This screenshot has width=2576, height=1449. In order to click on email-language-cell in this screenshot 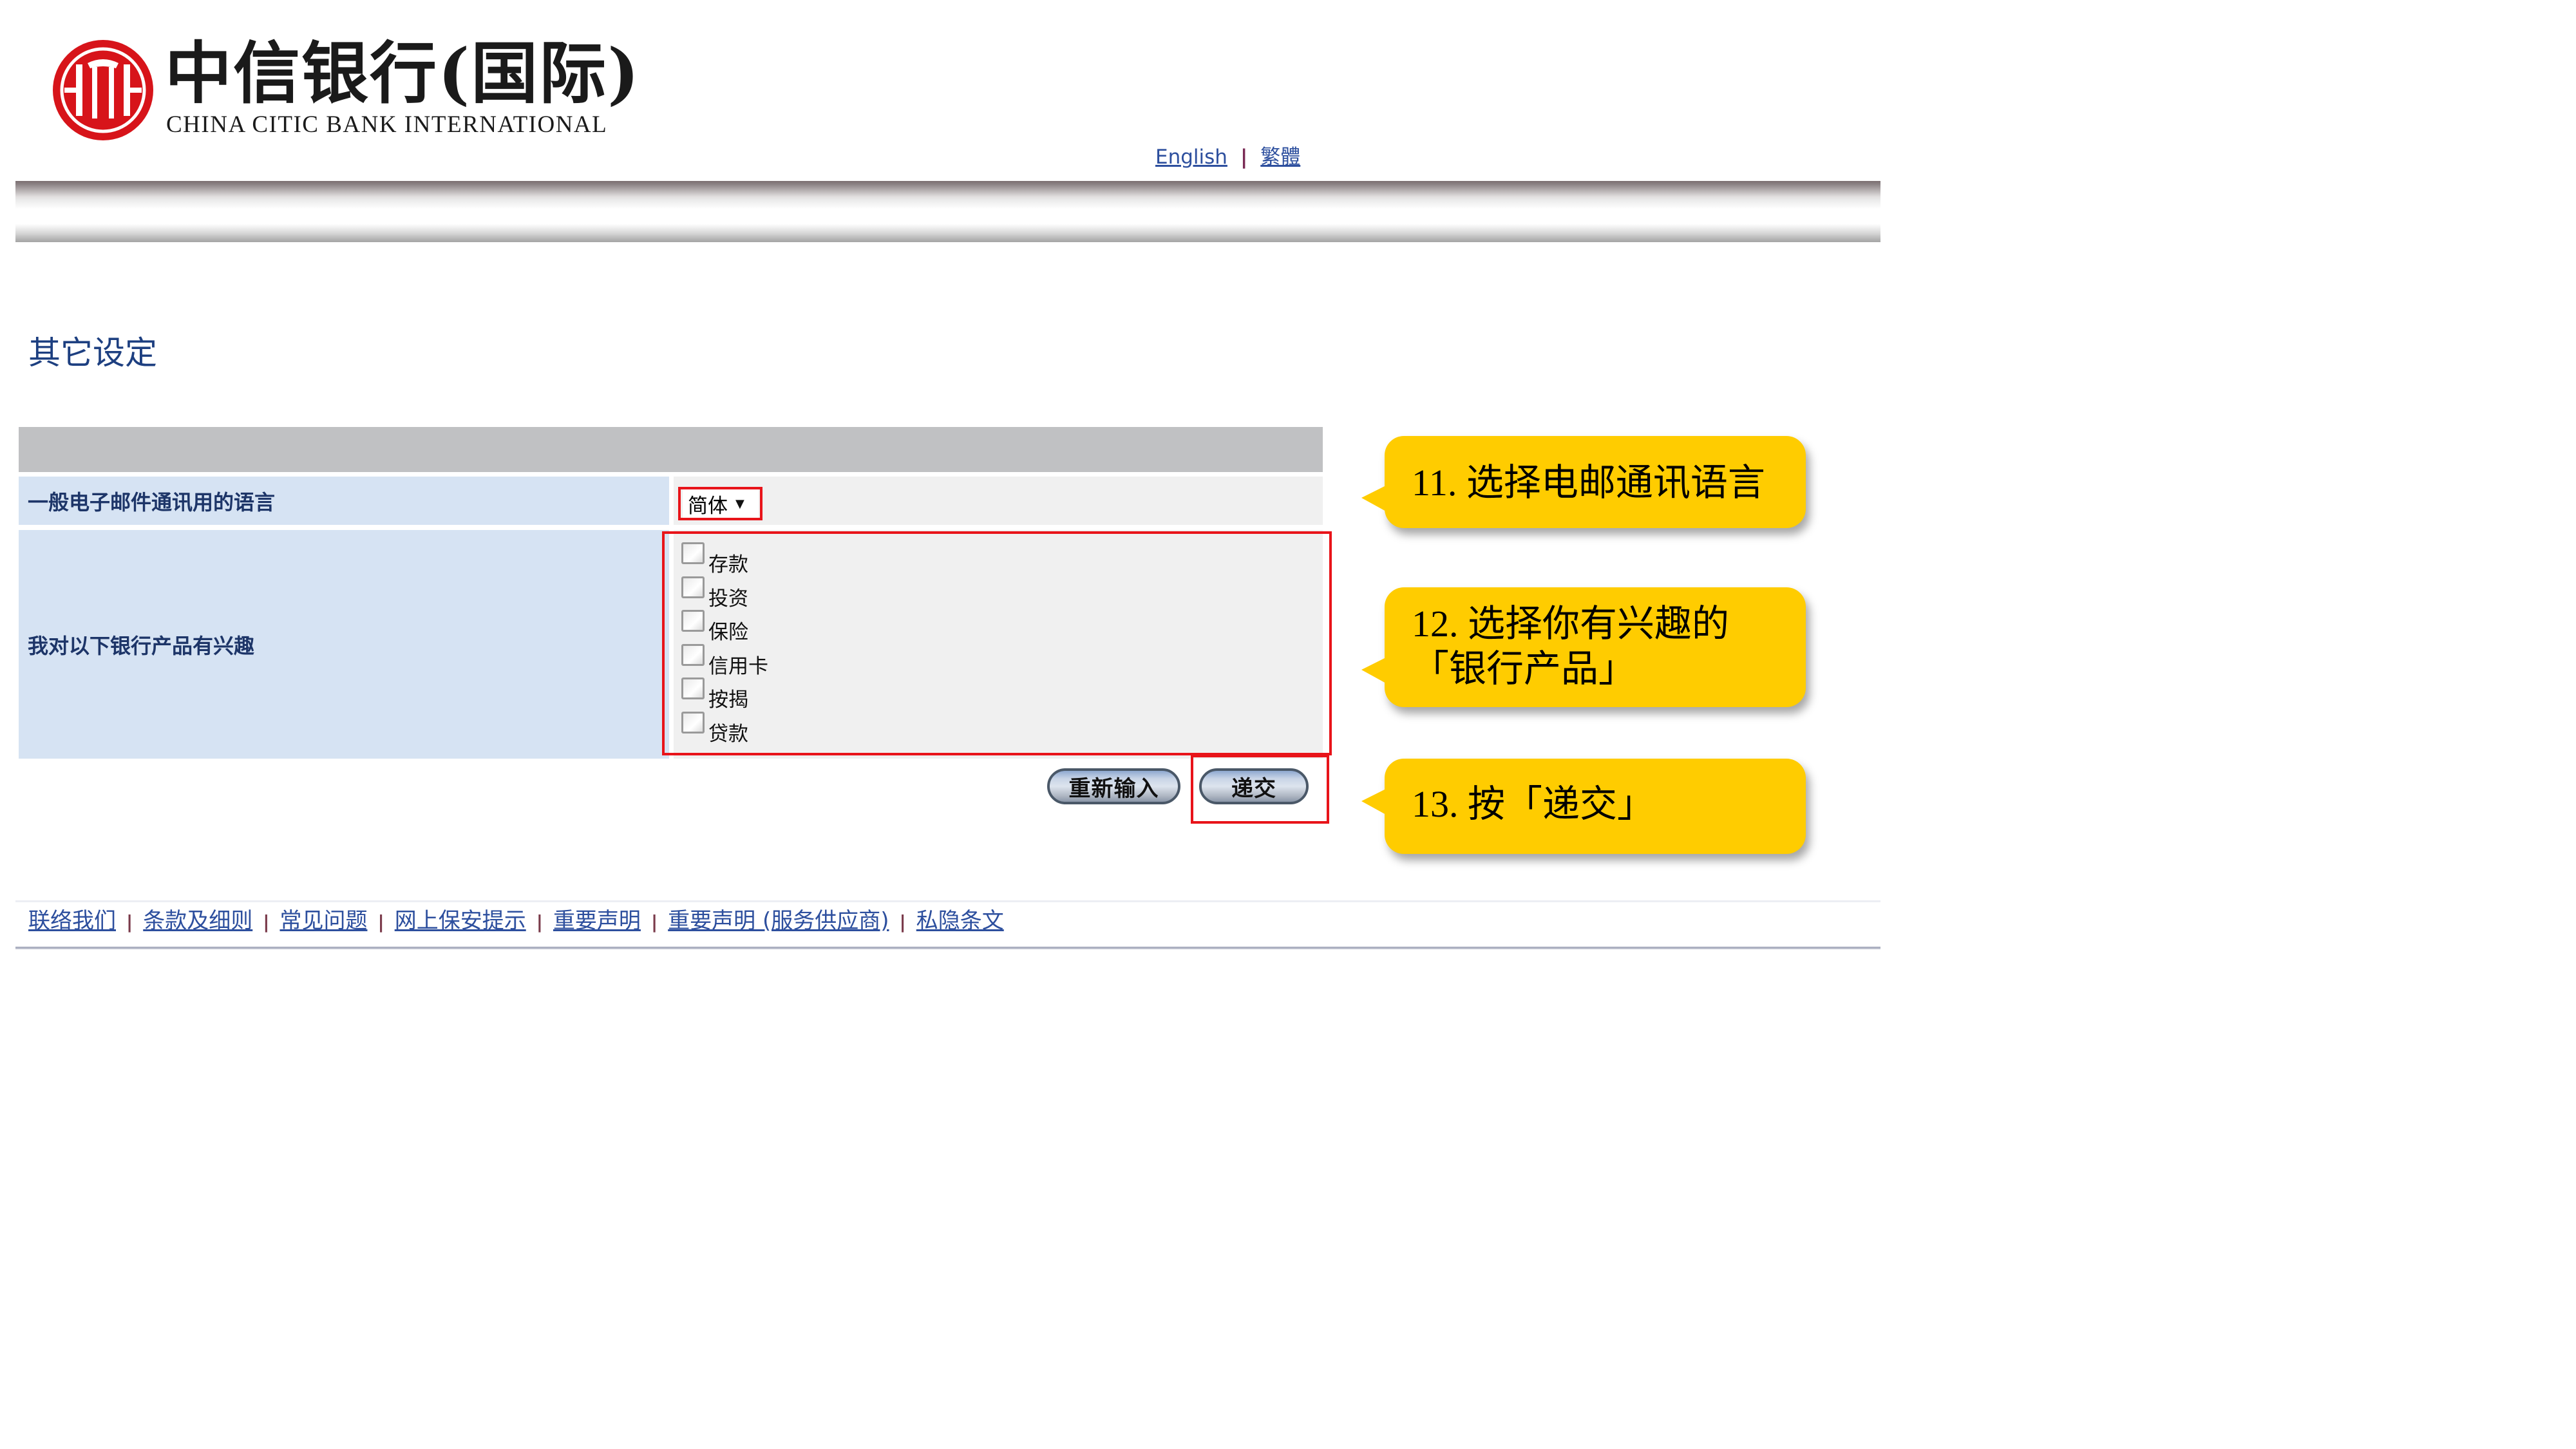, I will do `click(999, 501)`.